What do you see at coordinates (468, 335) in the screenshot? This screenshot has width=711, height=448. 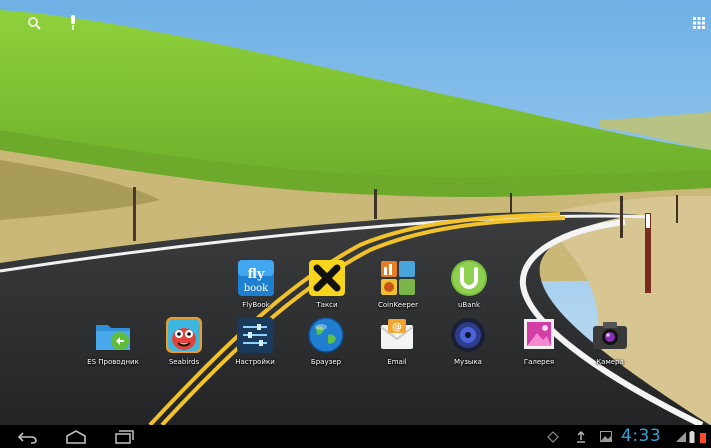 I see `music-speaker-icon` at bounding box center [468, 335].